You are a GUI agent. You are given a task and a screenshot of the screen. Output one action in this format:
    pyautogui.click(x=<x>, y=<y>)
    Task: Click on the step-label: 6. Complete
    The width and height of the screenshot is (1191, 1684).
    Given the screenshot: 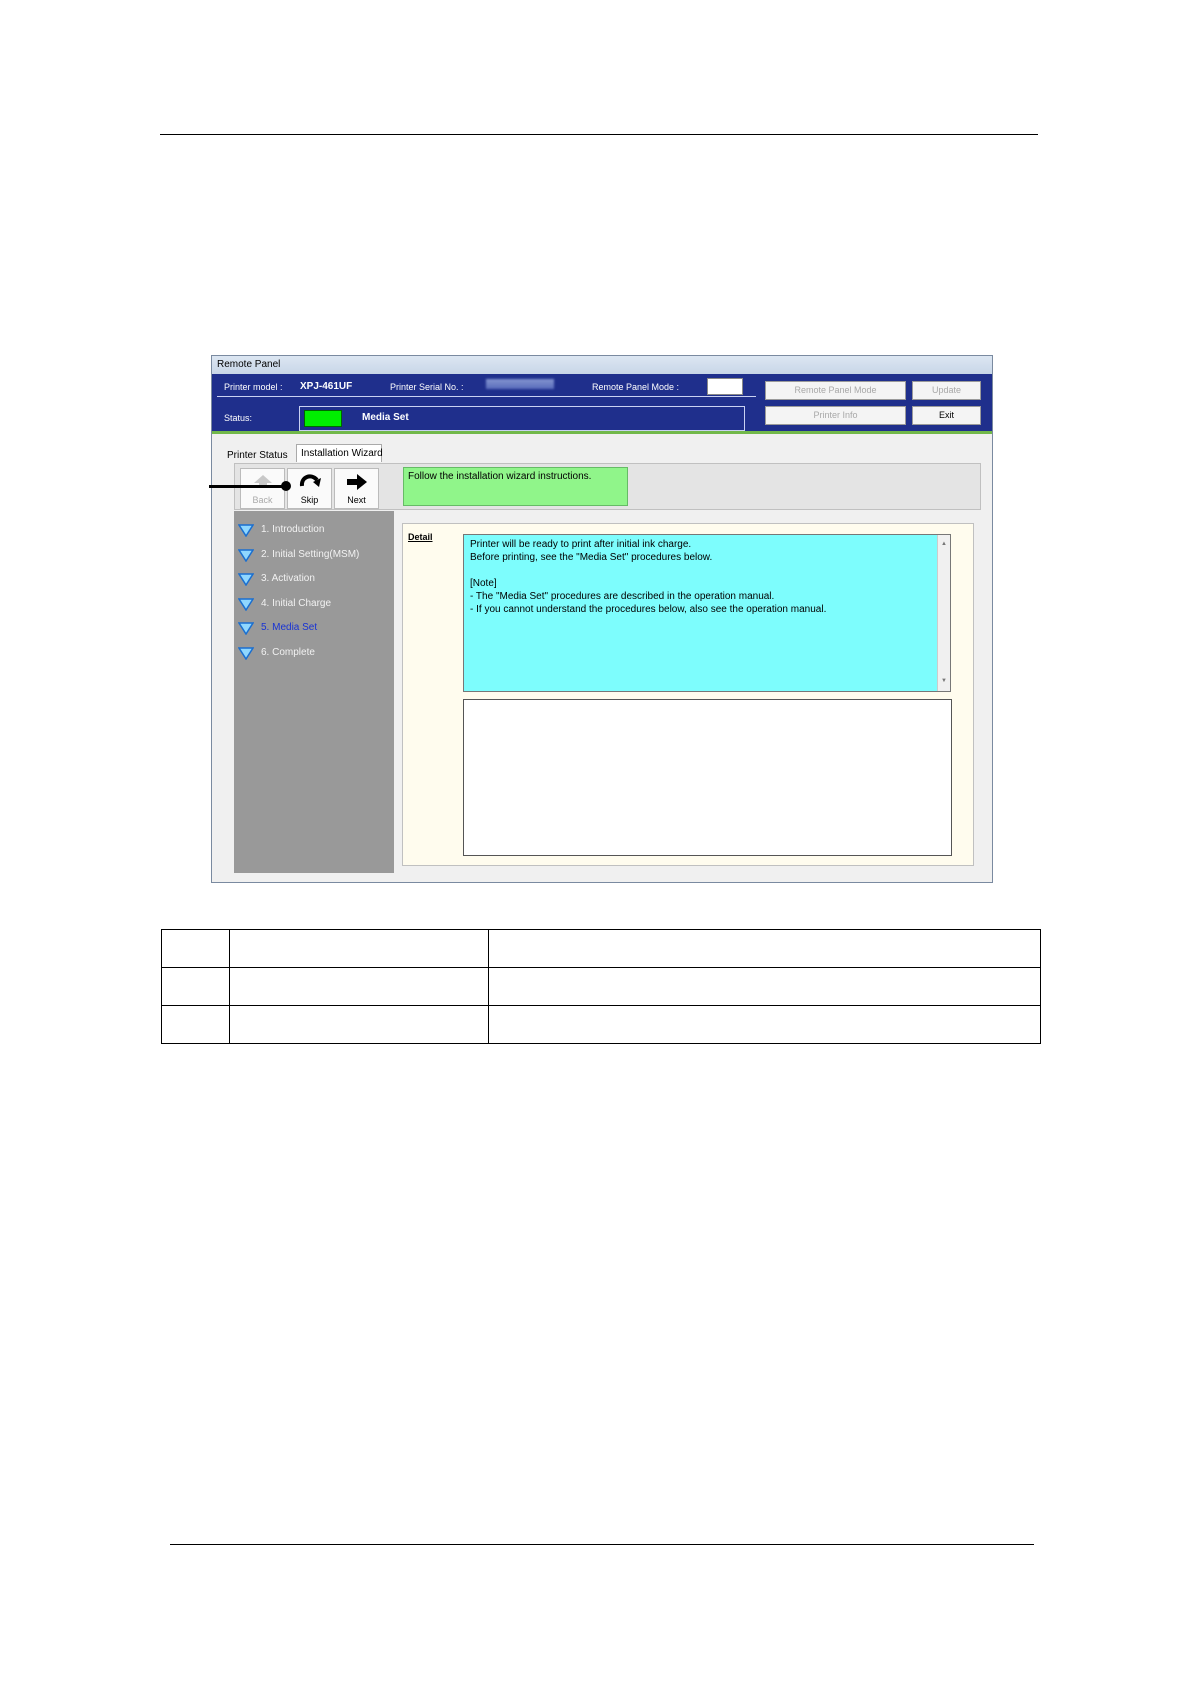 What is the action you would take?
    pyautogui.click(x=288, y=652)
    